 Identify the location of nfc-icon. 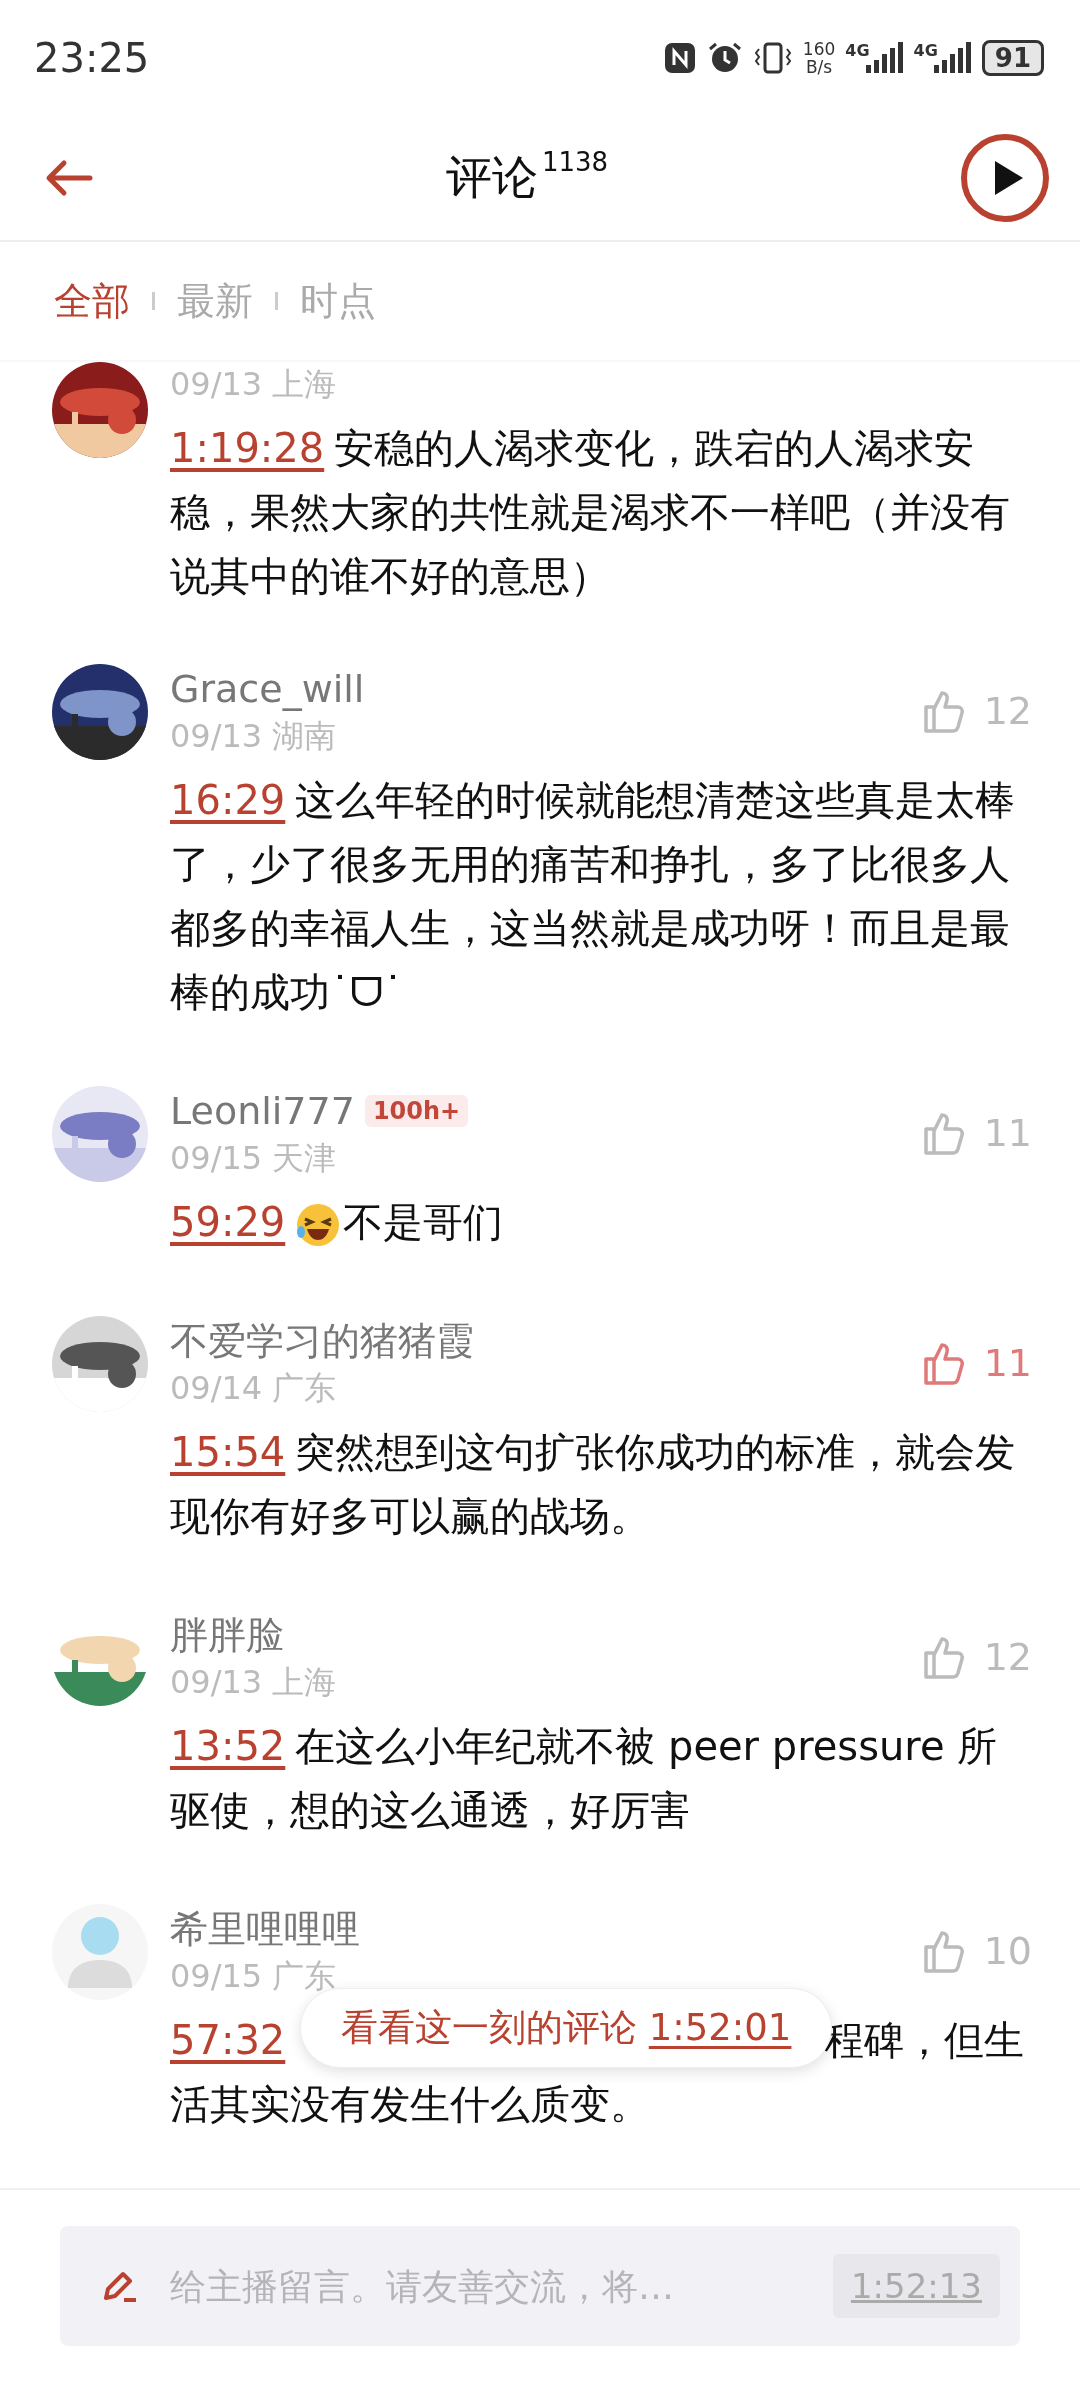
(679, 57).